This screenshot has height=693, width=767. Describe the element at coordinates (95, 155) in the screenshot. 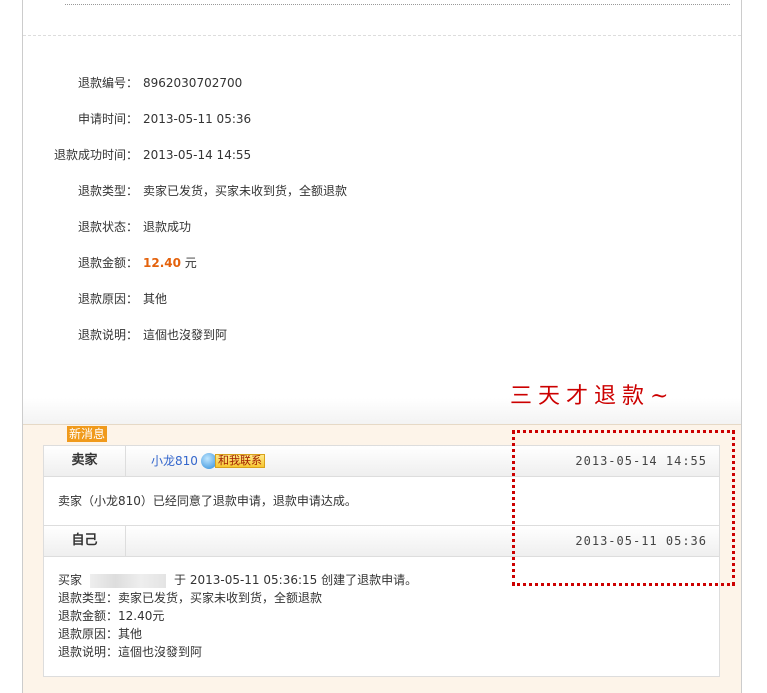

I see `label: 退款成功时间：` at that location.